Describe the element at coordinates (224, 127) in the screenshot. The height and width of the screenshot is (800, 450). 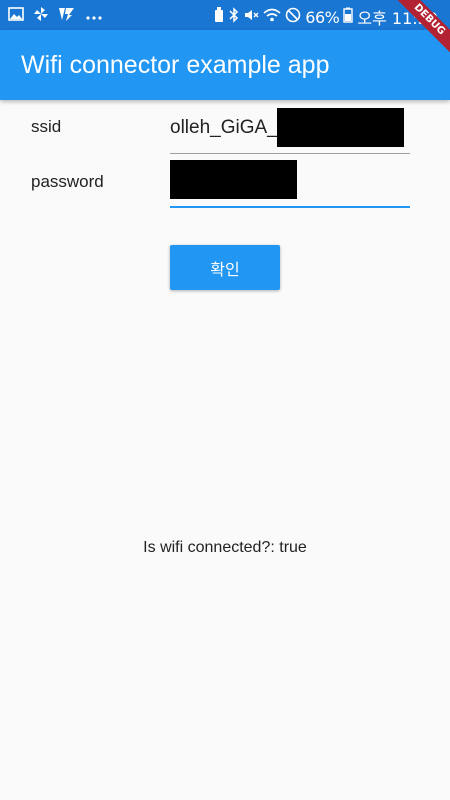
I see `ssid-value: olleh_GiGA_` at that location.